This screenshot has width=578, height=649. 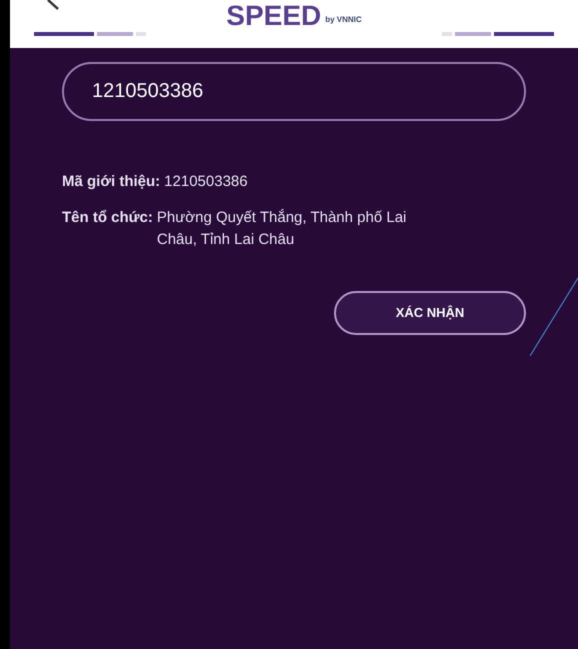 I want to click on field-value: Phường Quyết Thắng, Thành phố Lai Châu, Tỉnh Lai Châu, so click(x=282, y=229).